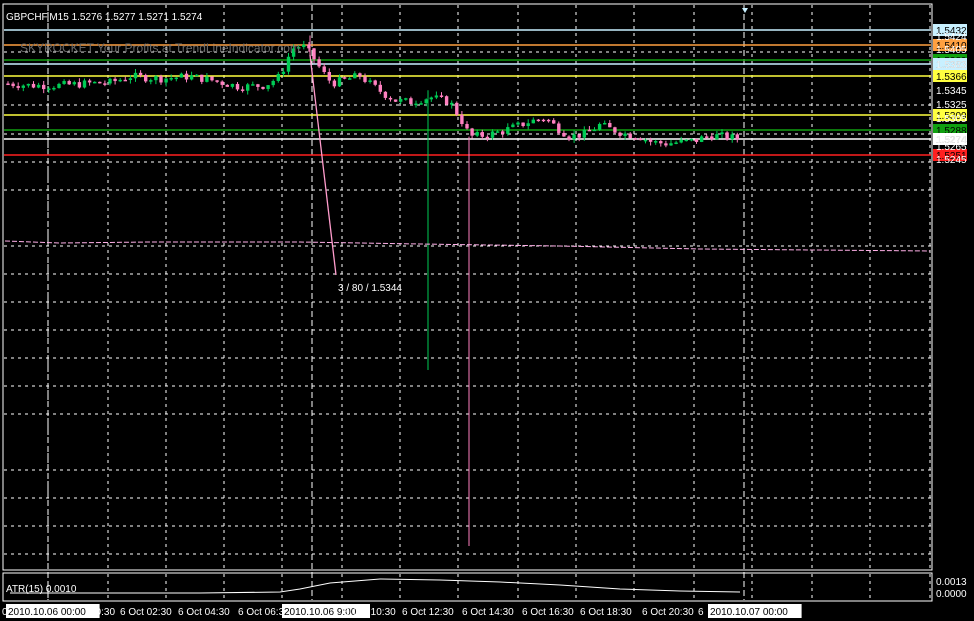 Image resolution: width=974 pixels, height=621 pixels. Describe the element at coordinates (951, 594) in the screenshot. I see `atr-scale-bottom: 0.0000` at that location.